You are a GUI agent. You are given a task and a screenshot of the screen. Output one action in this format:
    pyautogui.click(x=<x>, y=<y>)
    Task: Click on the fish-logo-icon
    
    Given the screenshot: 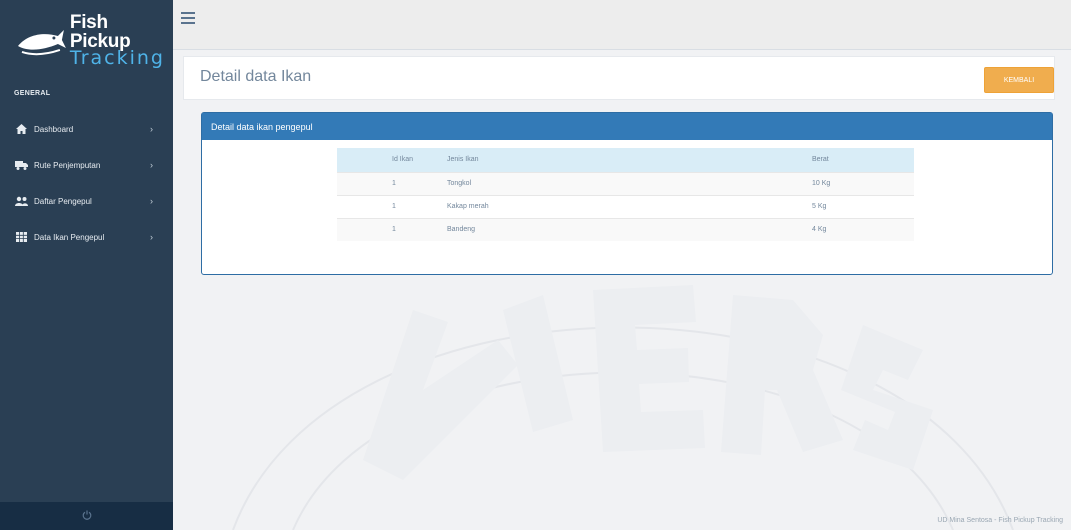 What is the action you would take?
    pyautogui.click(x=41, y=43)
    